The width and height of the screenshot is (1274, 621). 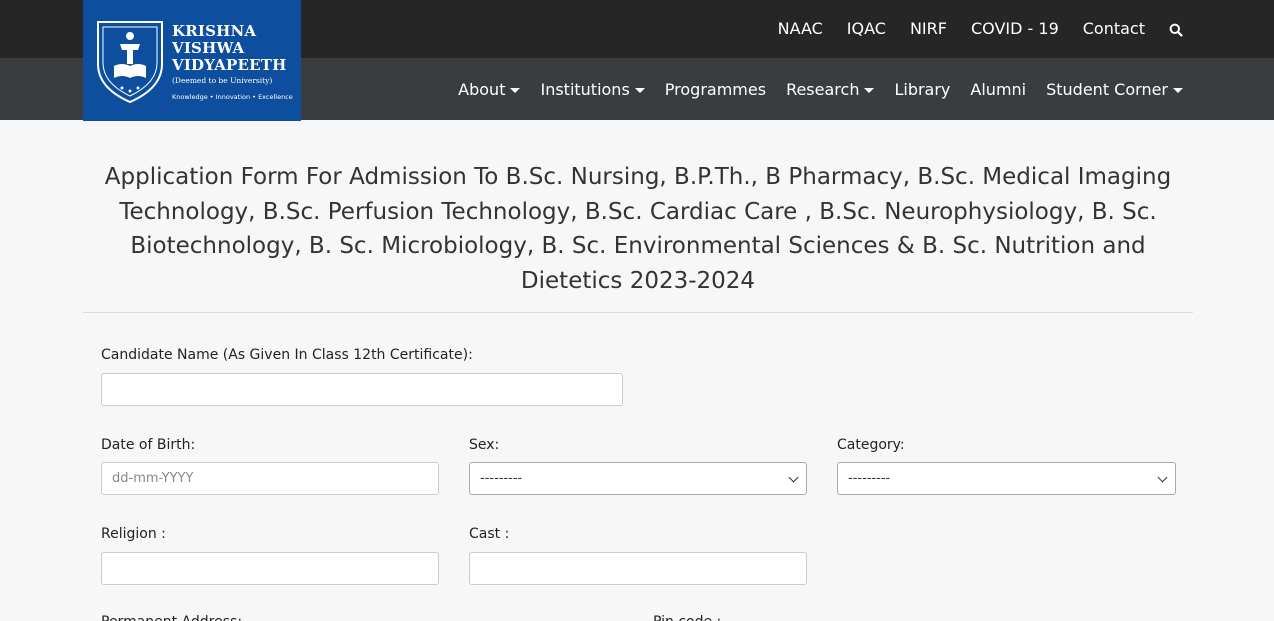 I want to click on nav-label: Student Corner, so click(x=1107, y=89).